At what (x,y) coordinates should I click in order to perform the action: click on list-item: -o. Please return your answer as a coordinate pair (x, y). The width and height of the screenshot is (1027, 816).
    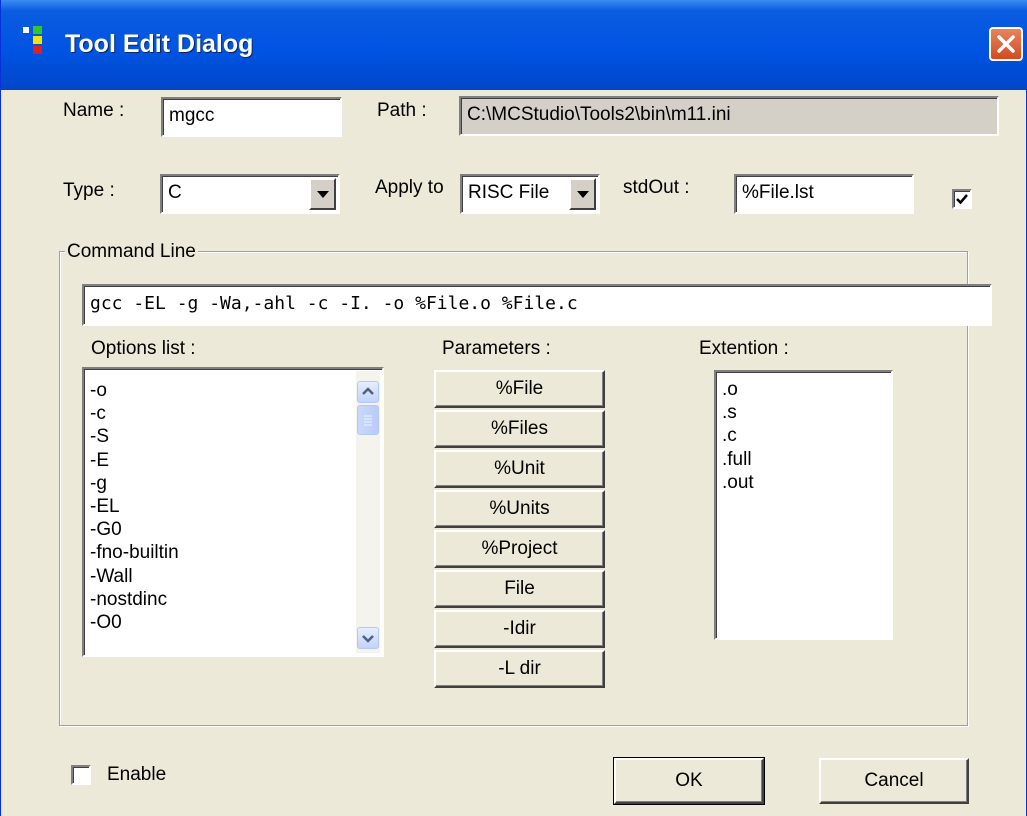
    Looking at the image, I should click on (233, 390).